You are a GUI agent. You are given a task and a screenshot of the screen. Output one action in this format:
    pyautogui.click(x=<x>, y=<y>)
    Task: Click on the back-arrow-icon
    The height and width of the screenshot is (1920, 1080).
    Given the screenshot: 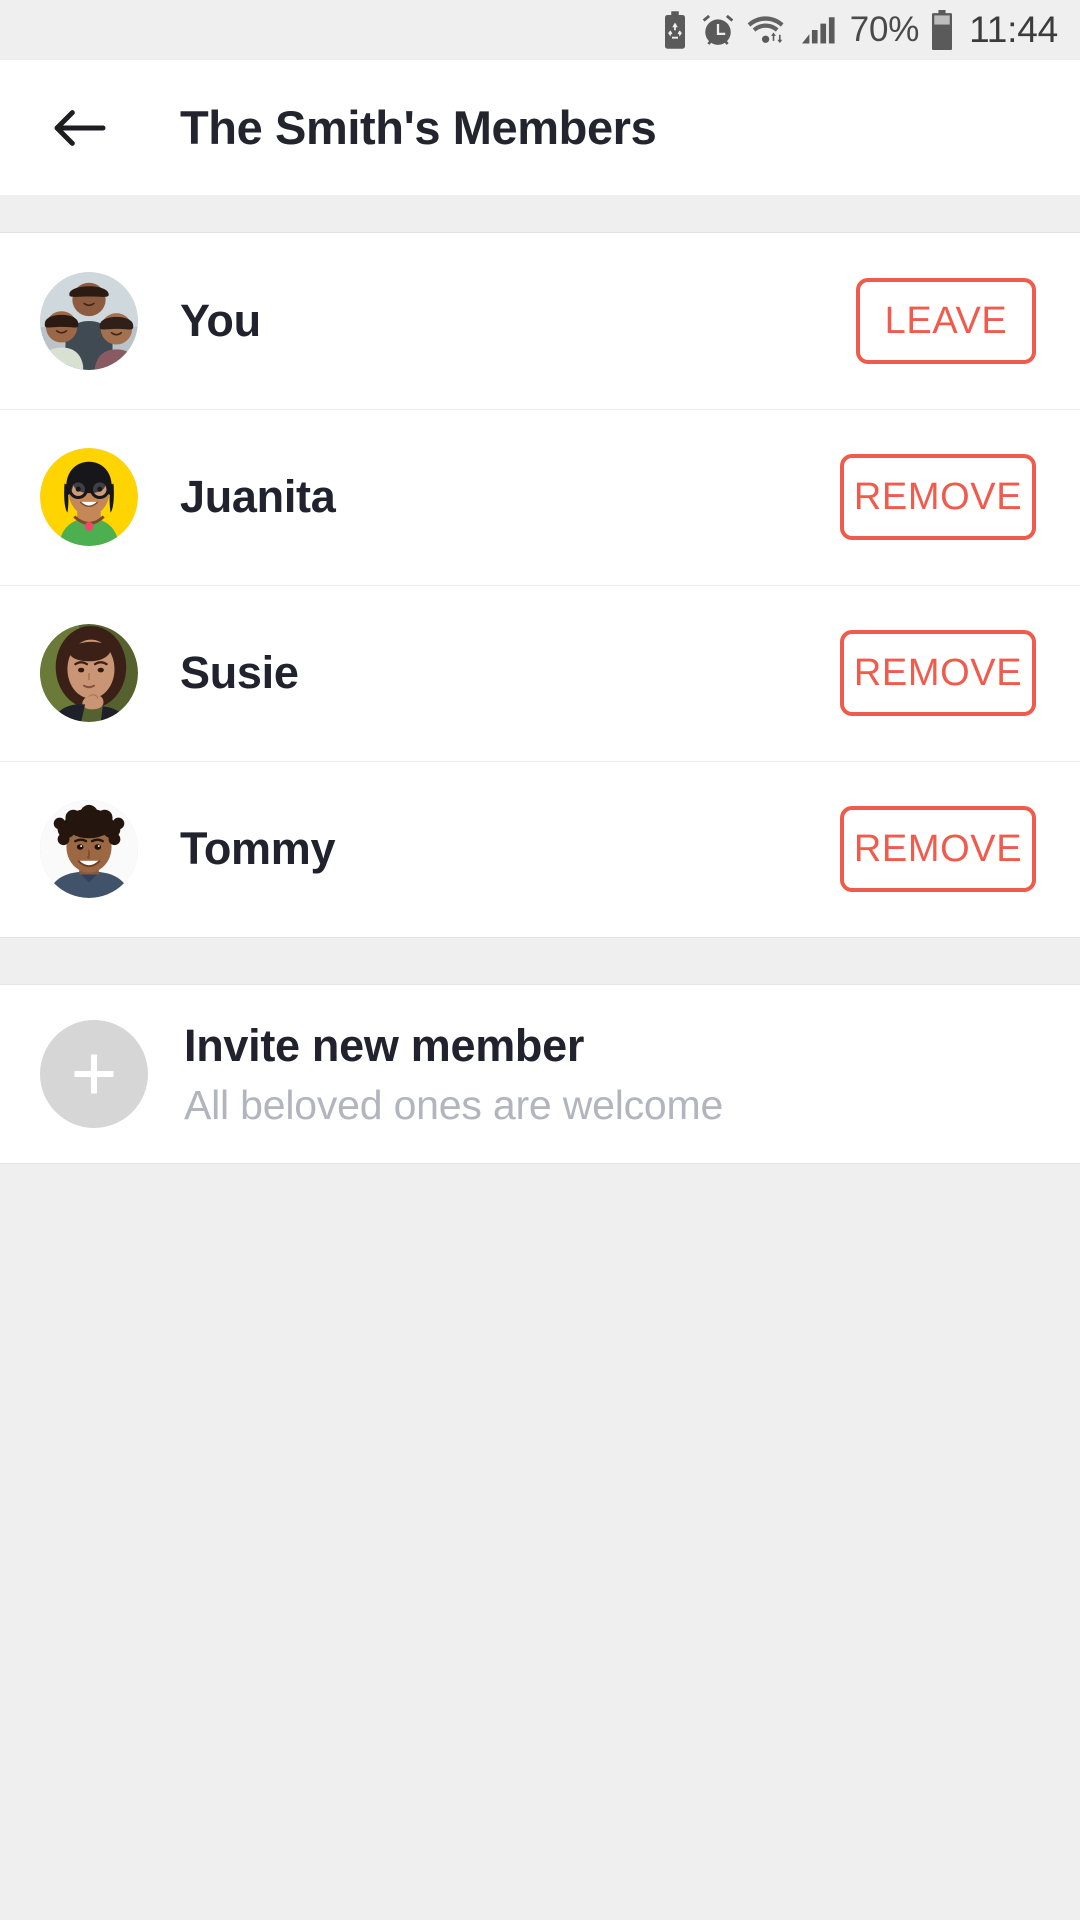 What is the action you would take?
    pyautogui.click(x=80, y=127)
    